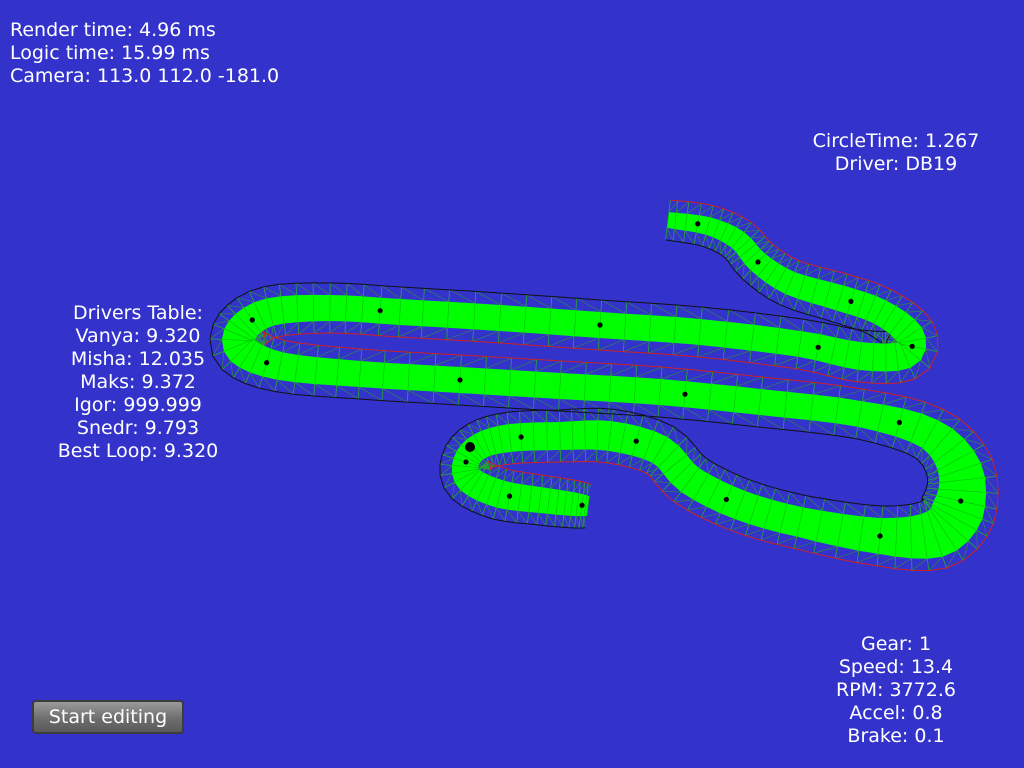 This screenshot has width=1024, height=768. I want to click on circle-time-readout: CircleTime: 1.267, so click(896, 141).